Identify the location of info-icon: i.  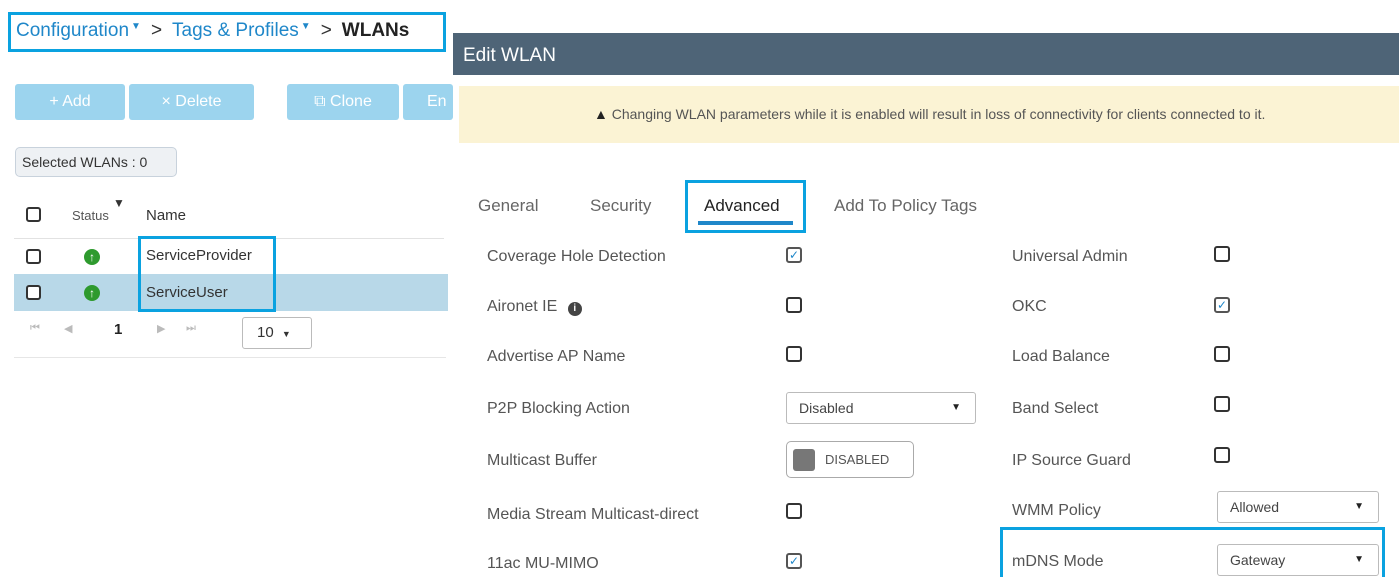
(574, 309).